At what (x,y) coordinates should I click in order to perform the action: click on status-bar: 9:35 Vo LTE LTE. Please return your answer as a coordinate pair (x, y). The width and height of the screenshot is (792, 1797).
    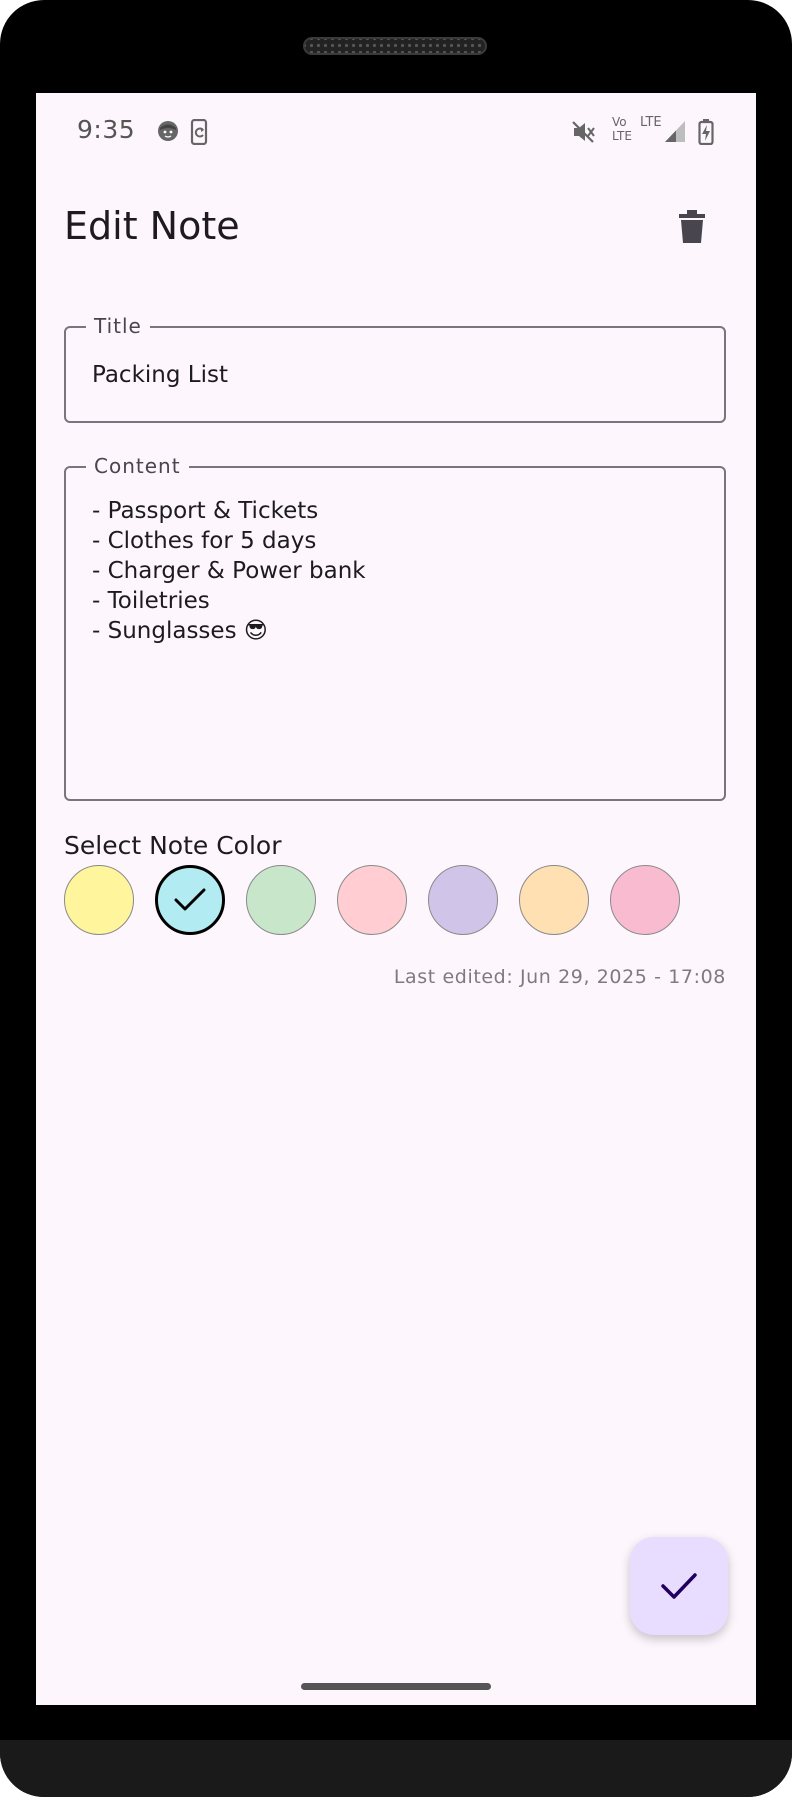
    Looking at the image, I should click on (396, 133).